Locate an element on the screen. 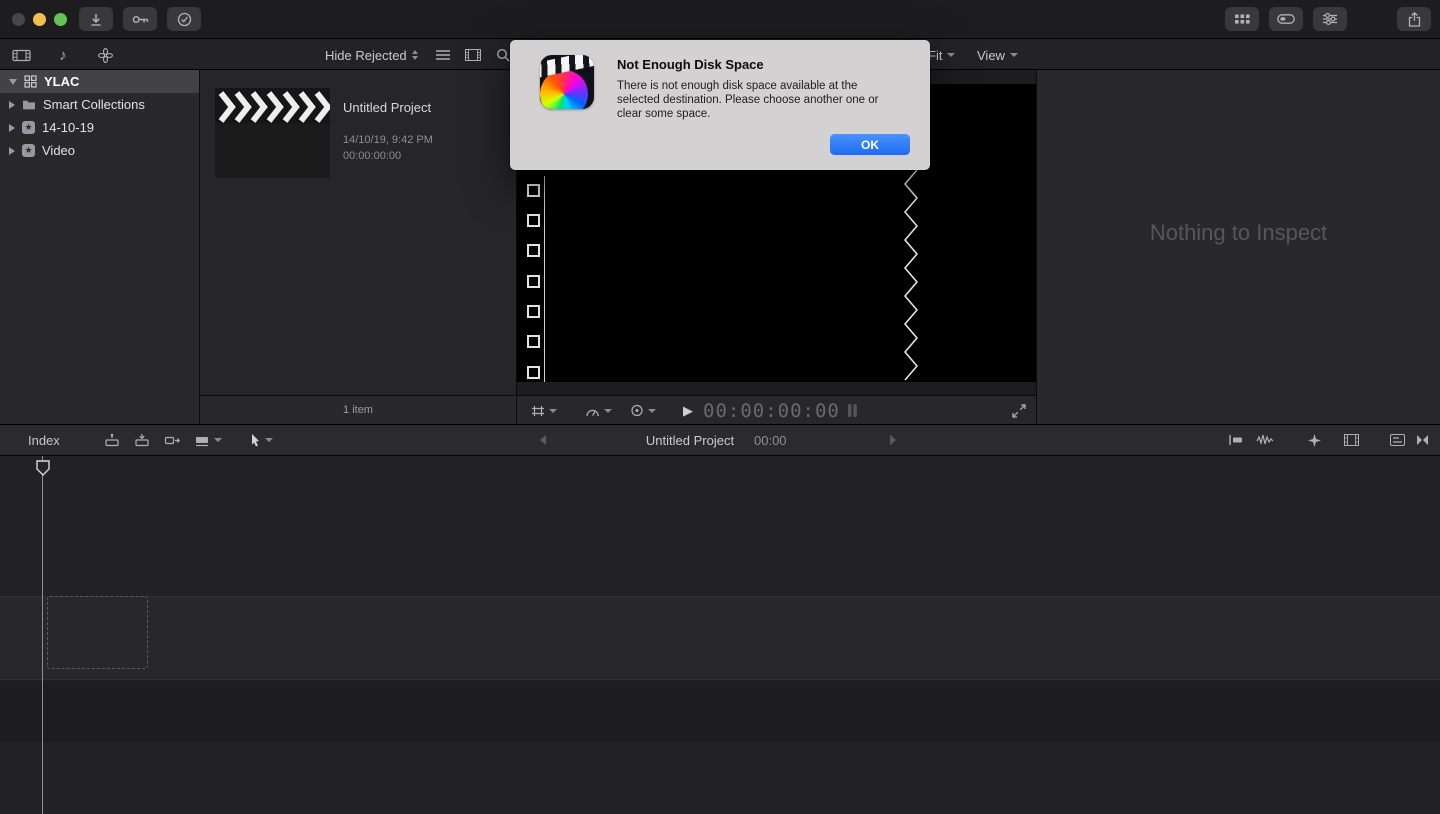 The image size is (1440, 814). import-button is located at coordinates (96, 19).